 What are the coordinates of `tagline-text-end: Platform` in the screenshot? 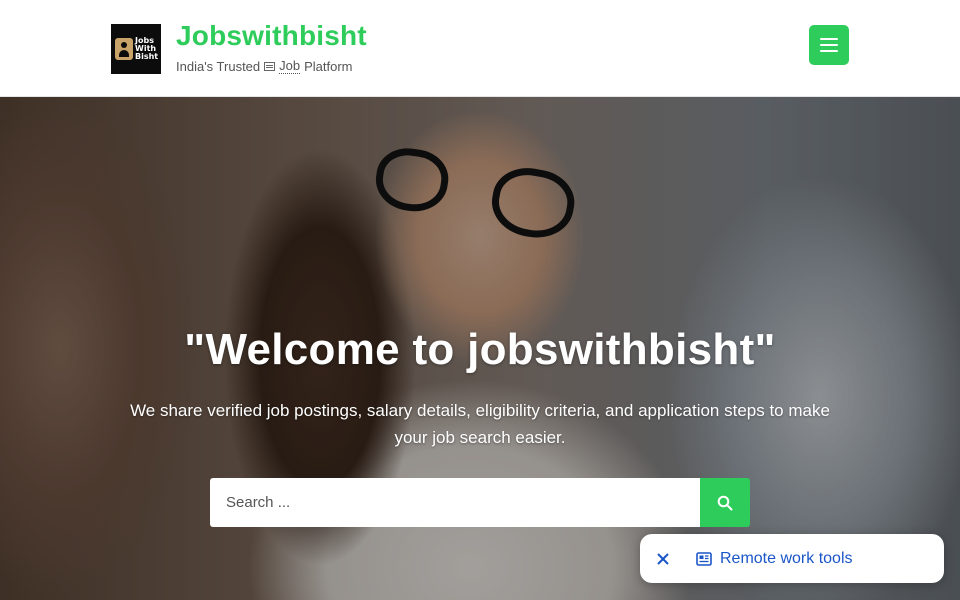 It's located at (328, 66).